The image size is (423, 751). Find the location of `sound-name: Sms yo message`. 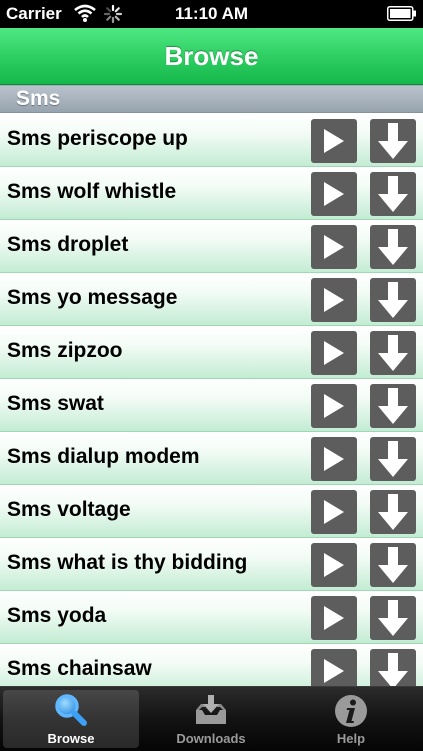

sound-name: Sms yo message is located at coordinates (92, 297).